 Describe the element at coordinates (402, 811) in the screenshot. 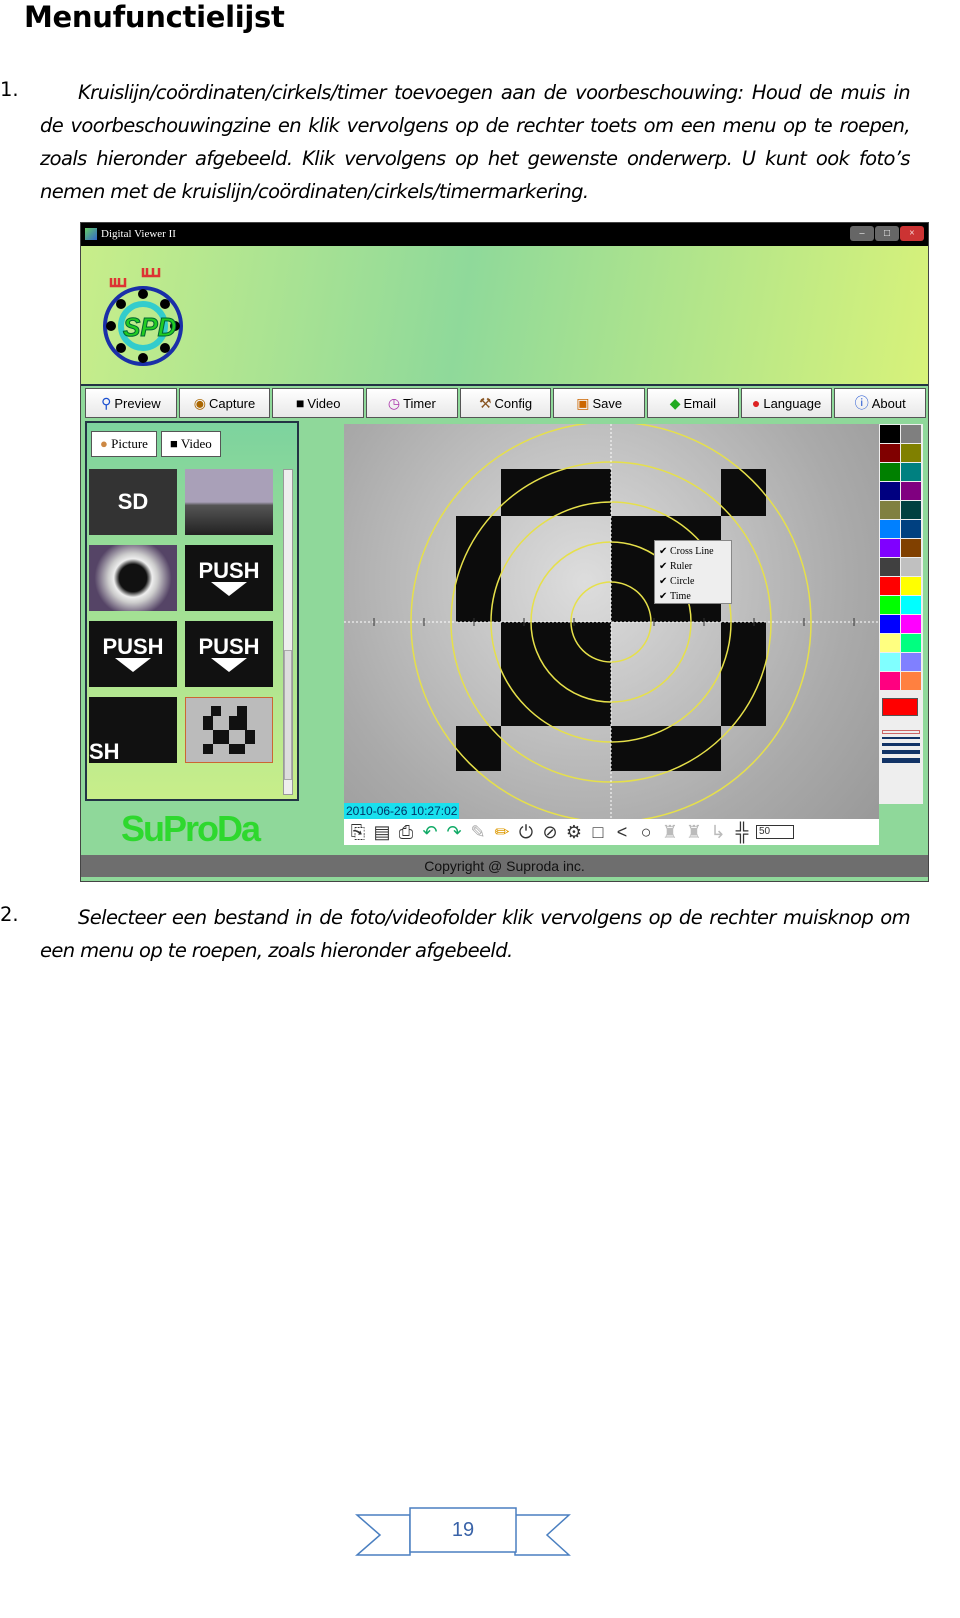

I see `timestamp: 2010-06-26 10:27:02` at that location.